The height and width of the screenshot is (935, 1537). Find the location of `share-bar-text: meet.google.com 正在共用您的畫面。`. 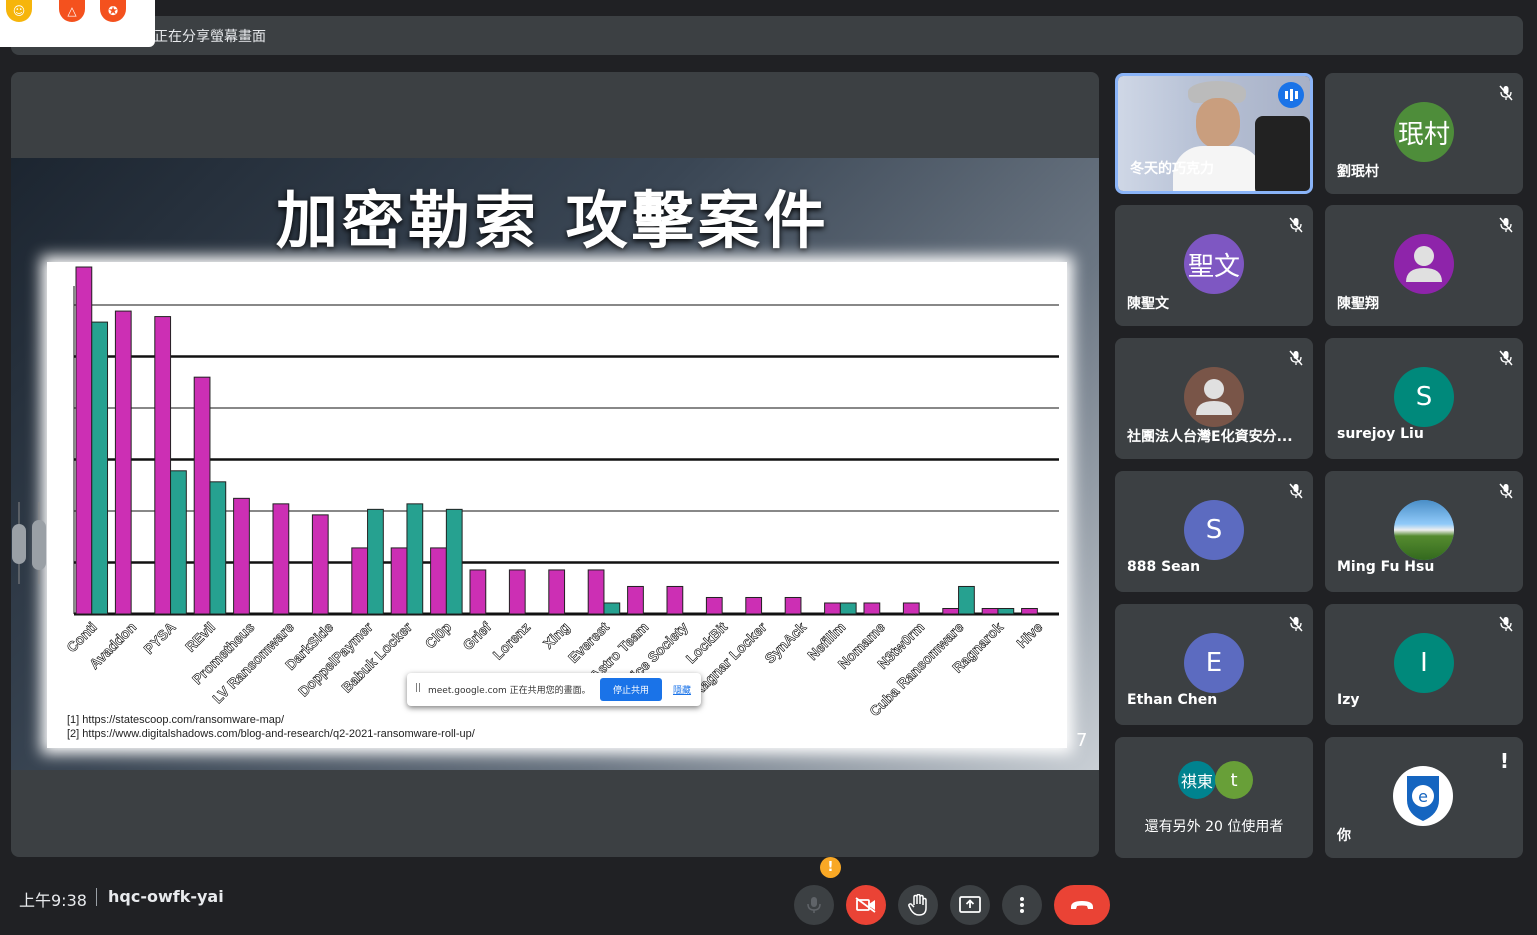

share-bar-text: meet.google.com 正在共用您的畫面。 is located at coordinates (509, 691).